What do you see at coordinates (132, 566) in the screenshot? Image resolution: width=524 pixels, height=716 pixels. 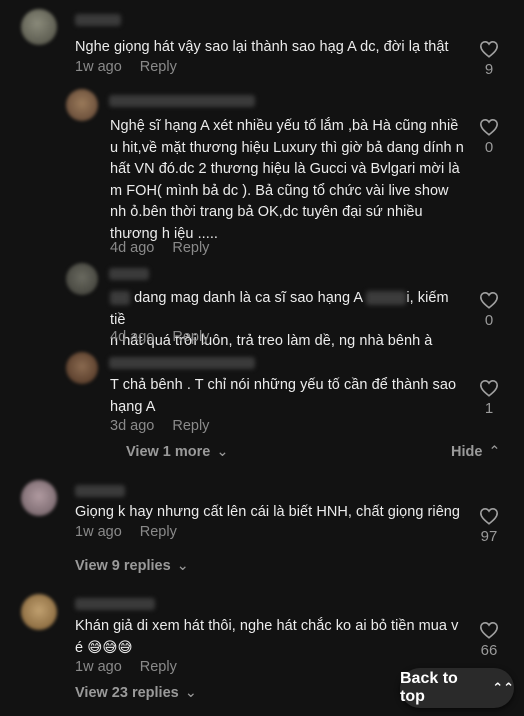 I see `view-replies-button: View 9 replies ⌄` at bounding box center [132, 566].